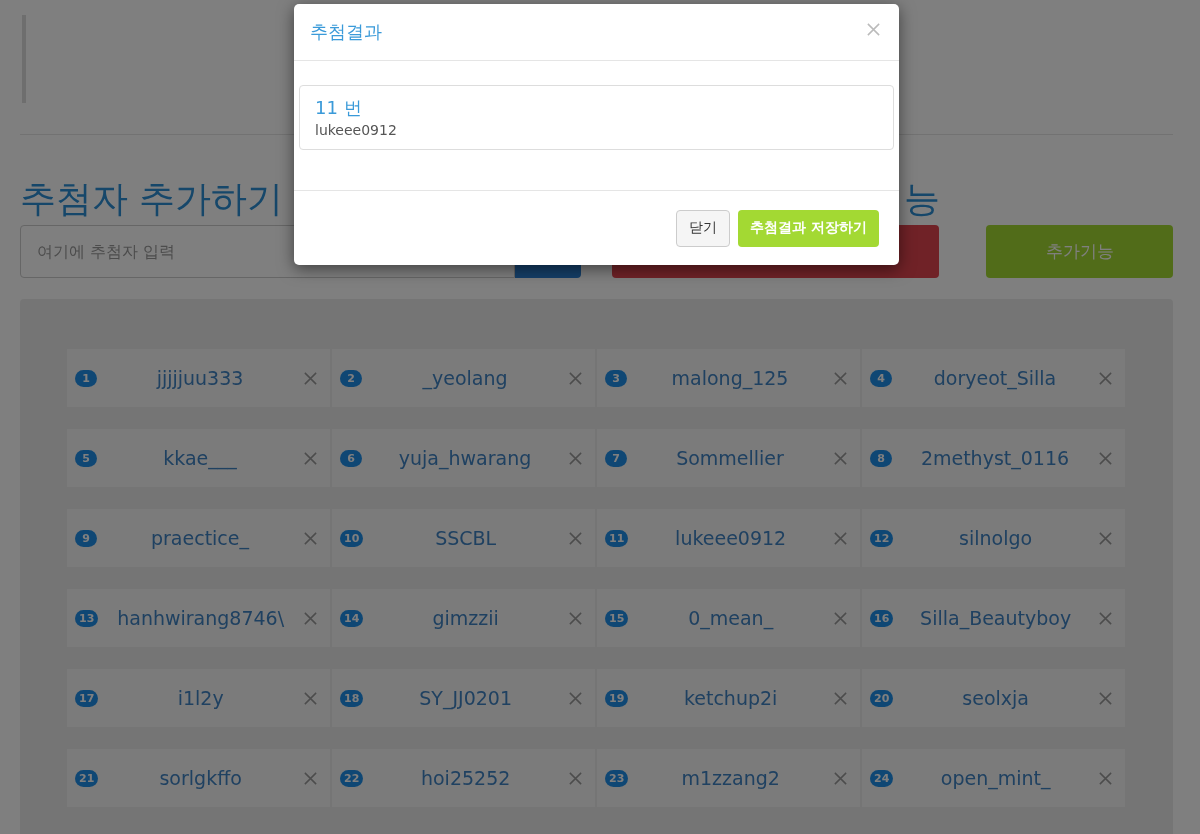  Describe the element at coordinates (200, 698) in the screenshot. I see `entry-name: i1l2y` at that location.